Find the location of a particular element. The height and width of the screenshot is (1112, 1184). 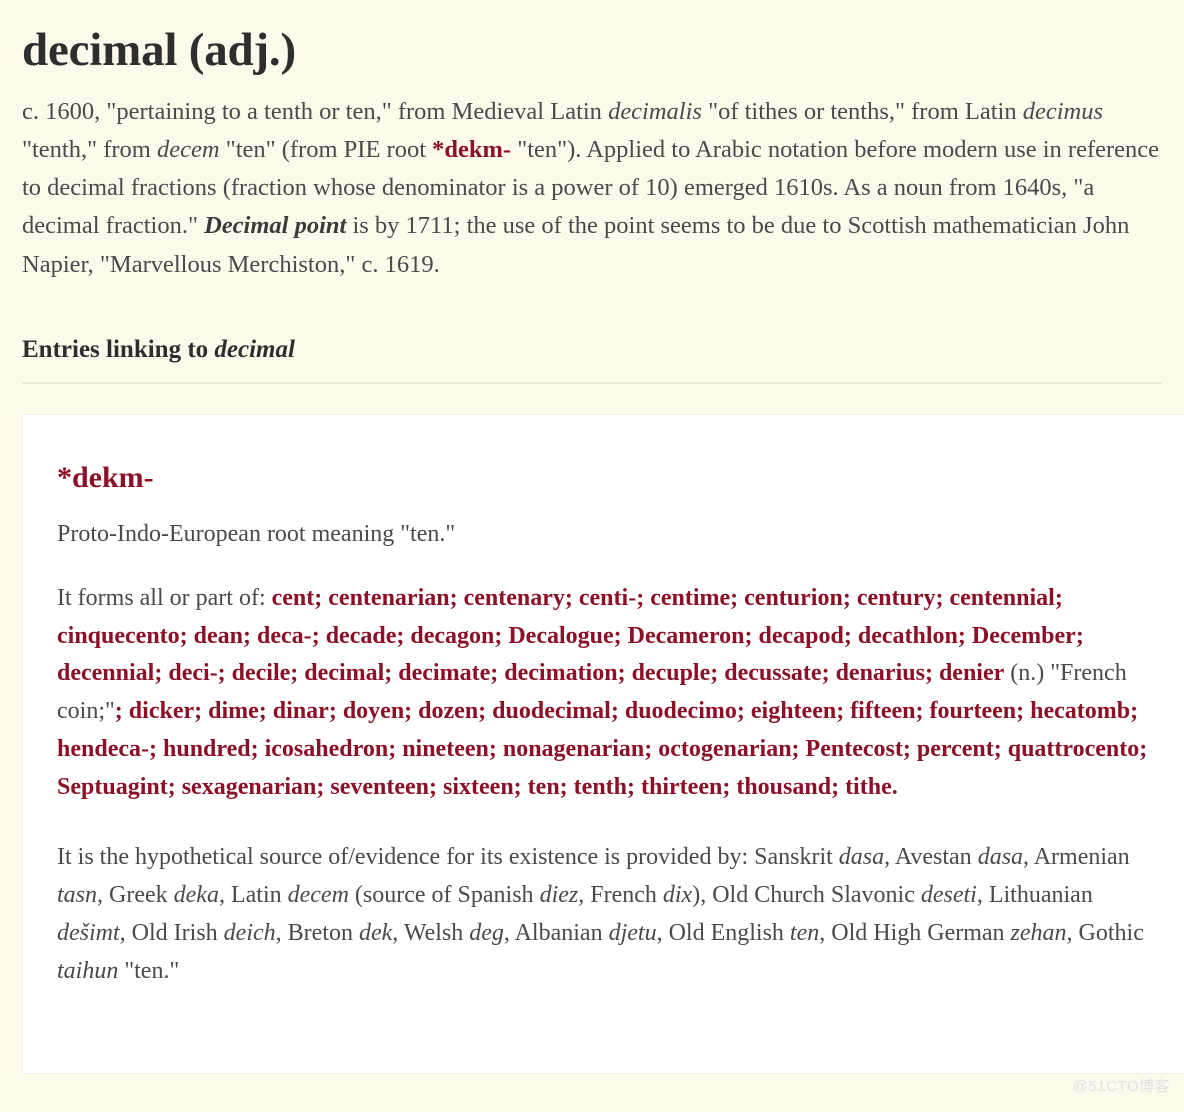

word-list-link: Pentecost is located at coordinates (854, 749).